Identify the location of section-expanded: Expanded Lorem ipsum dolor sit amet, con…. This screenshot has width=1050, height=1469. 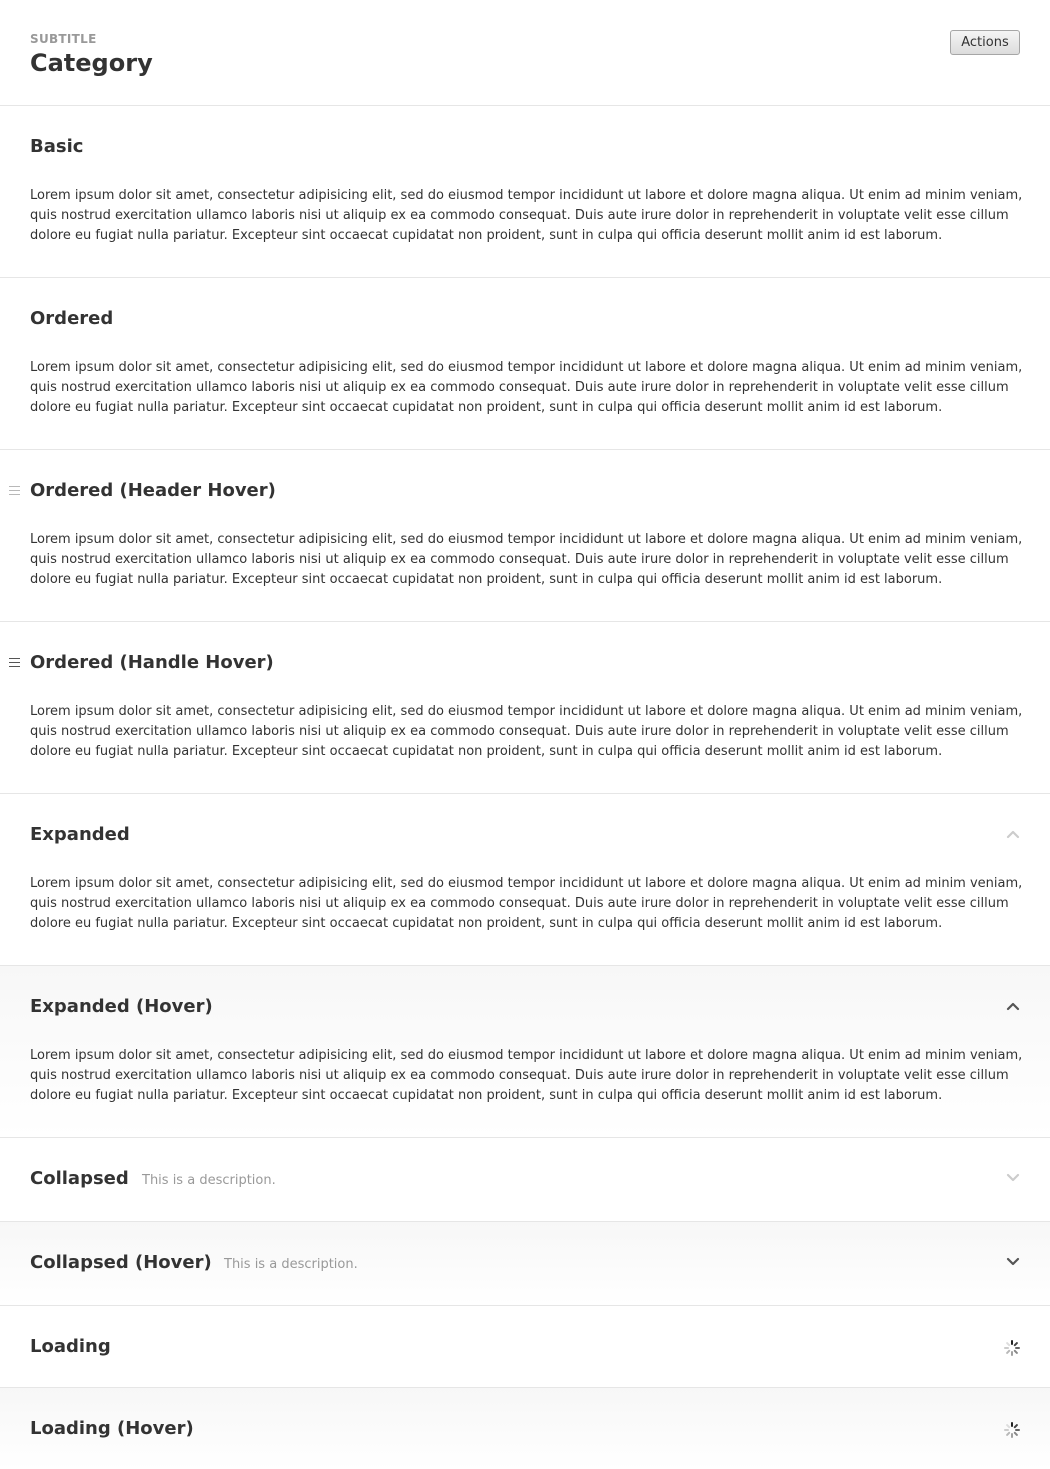
(525, 880).